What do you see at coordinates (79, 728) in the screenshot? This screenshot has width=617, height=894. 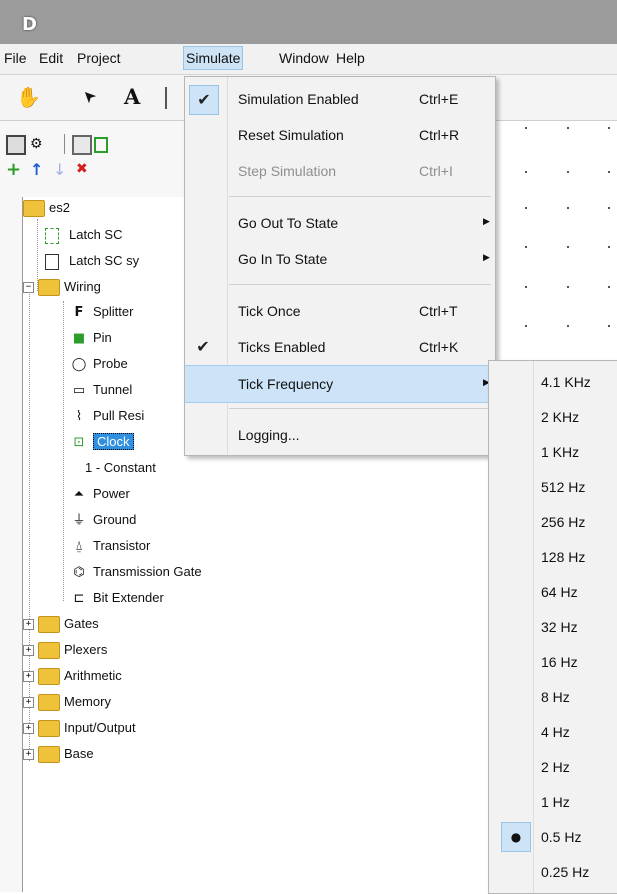 I see `tree-folder-input-output: + Input/Output` at bounding box center [79, 728].